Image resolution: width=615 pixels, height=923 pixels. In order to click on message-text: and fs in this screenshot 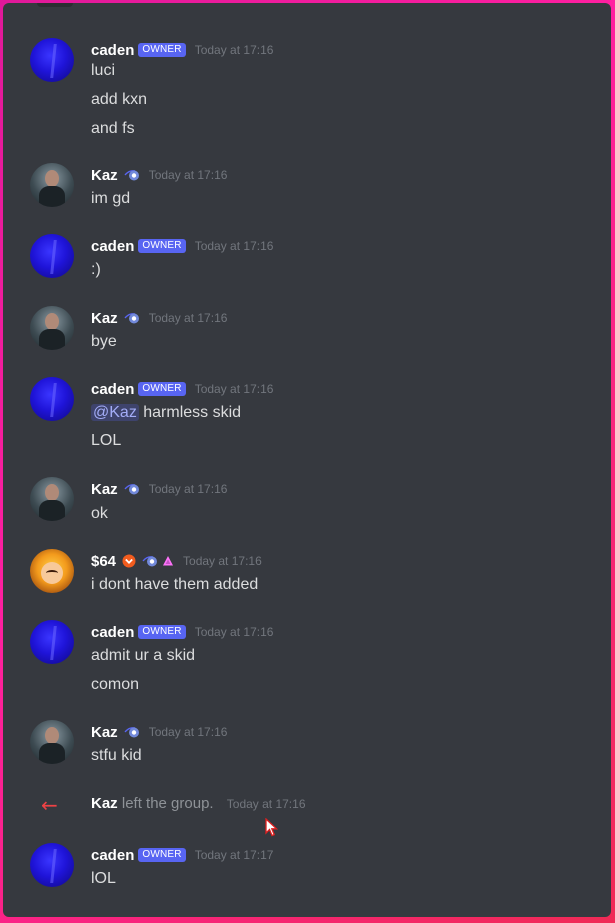, I will do `click(113, 128)`.